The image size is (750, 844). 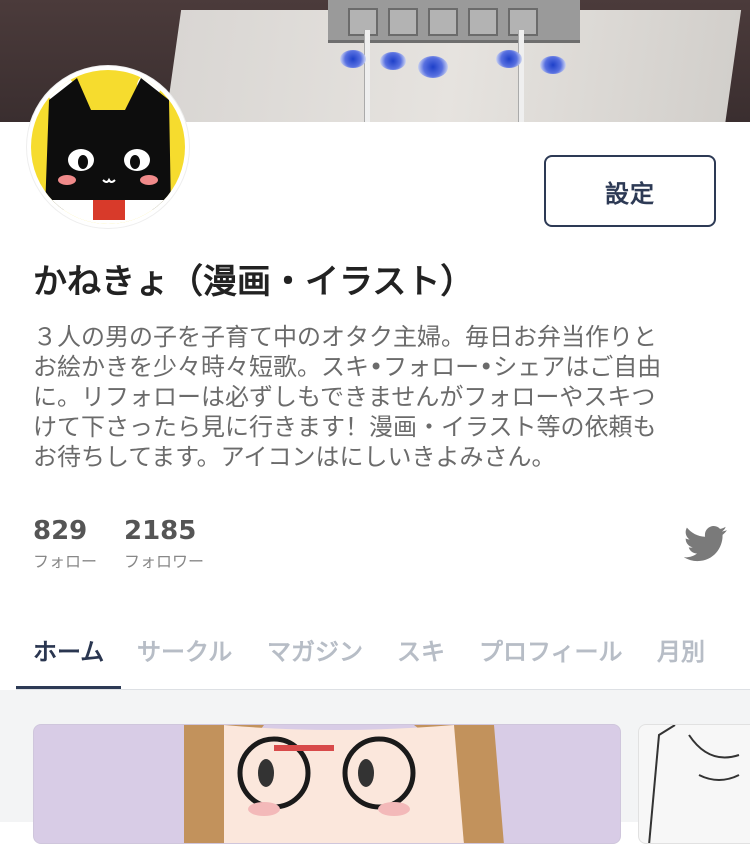 What do you see at coordinates (68, 649) in the screenshot?
I see `tab-home: ホーム` at bounding box center [68, 649].